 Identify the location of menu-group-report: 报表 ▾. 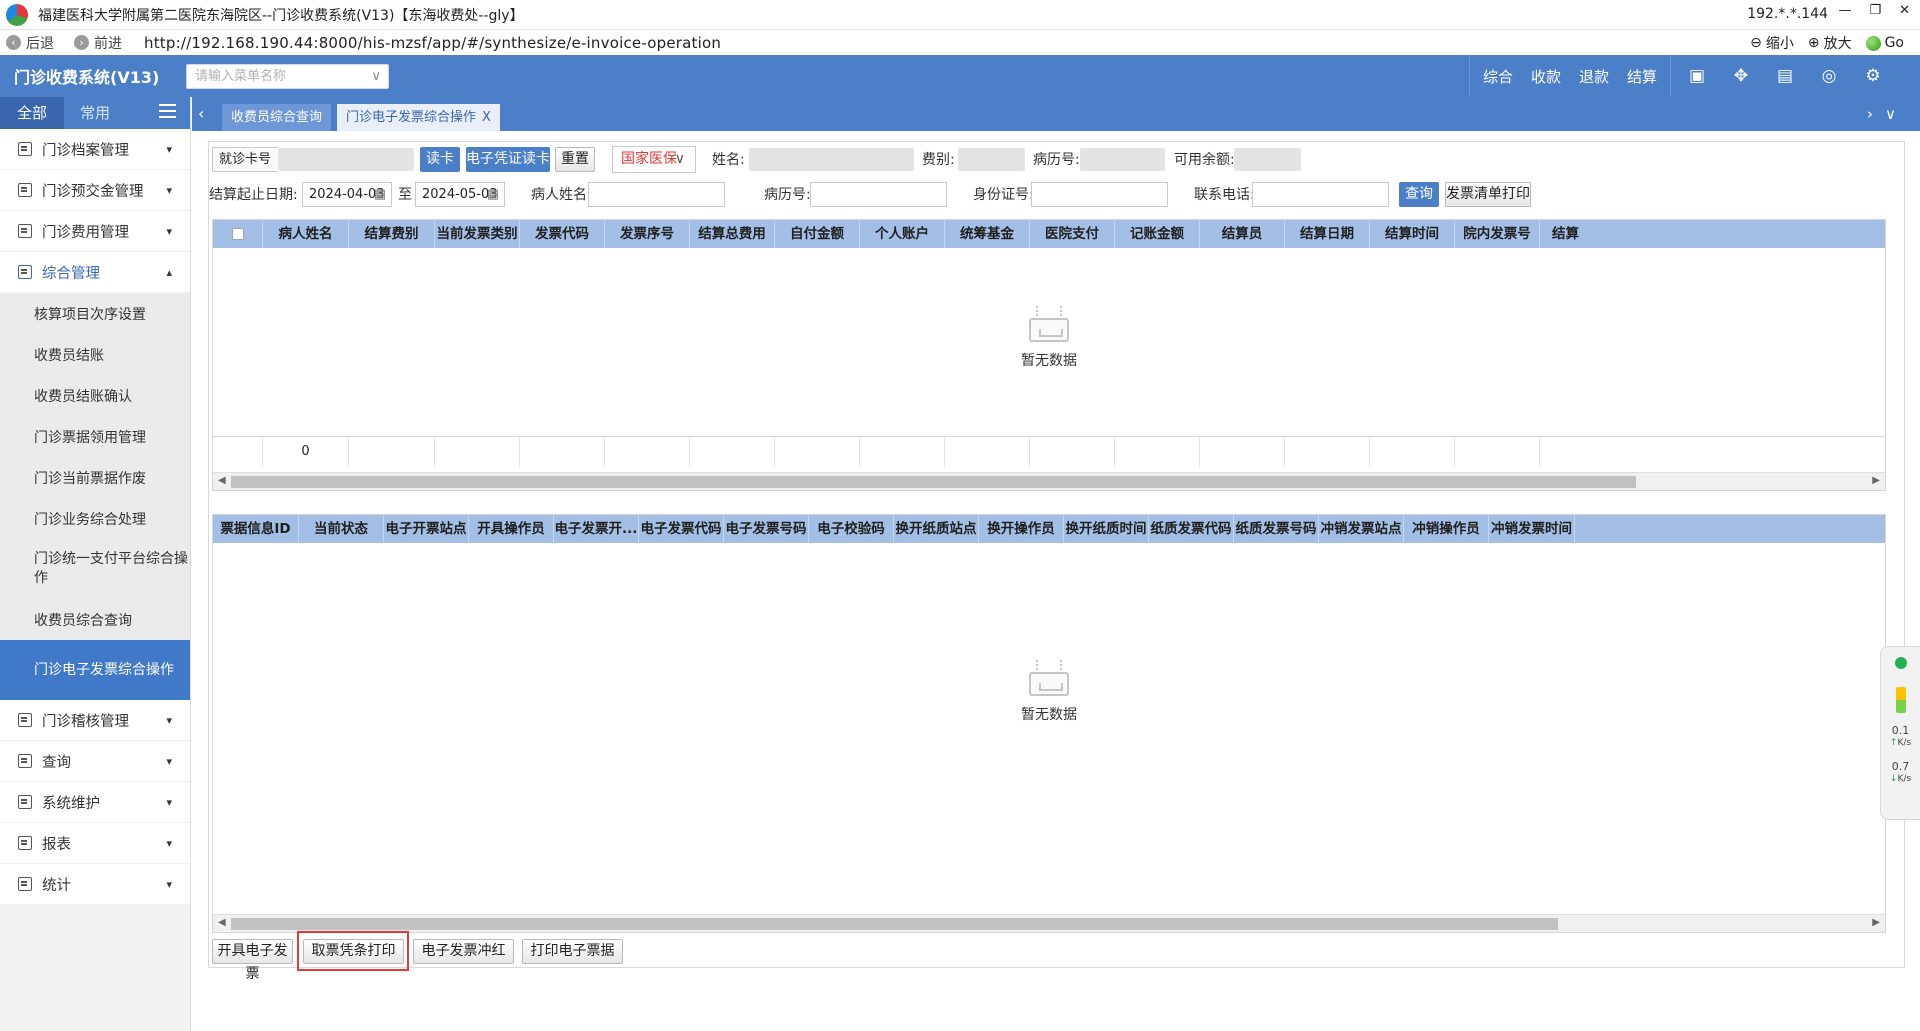
(95, 843).